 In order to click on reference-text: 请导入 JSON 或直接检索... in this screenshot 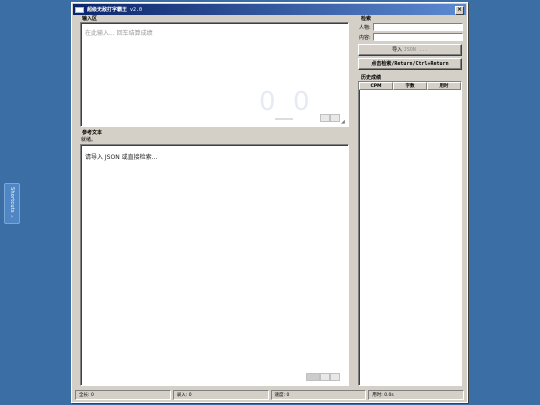, I will do `click(121, 157)`.